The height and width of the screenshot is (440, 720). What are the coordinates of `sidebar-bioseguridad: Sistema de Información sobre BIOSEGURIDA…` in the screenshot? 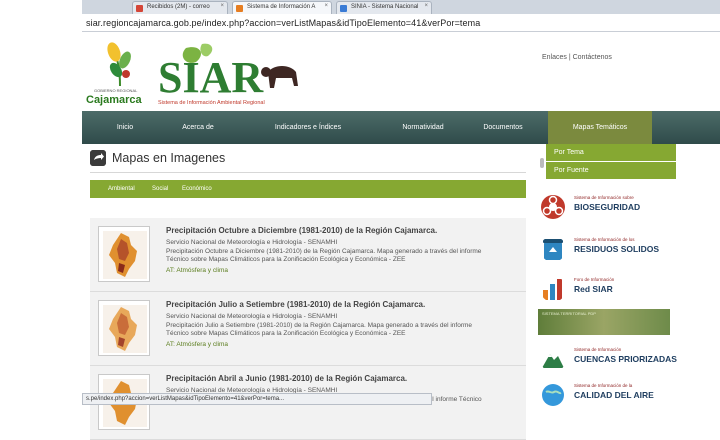 It's located at (605, 206).